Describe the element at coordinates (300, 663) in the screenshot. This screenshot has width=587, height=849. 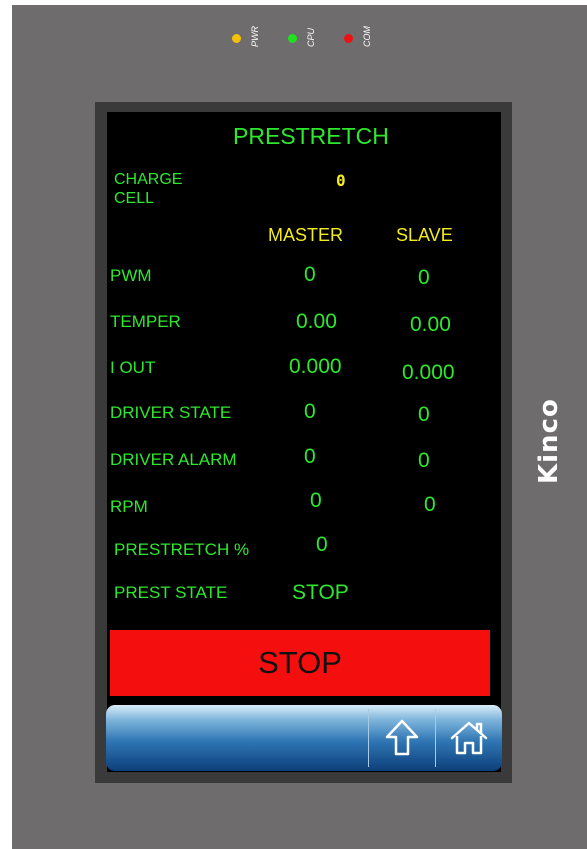
I see `stop-button: STOP` at that location.